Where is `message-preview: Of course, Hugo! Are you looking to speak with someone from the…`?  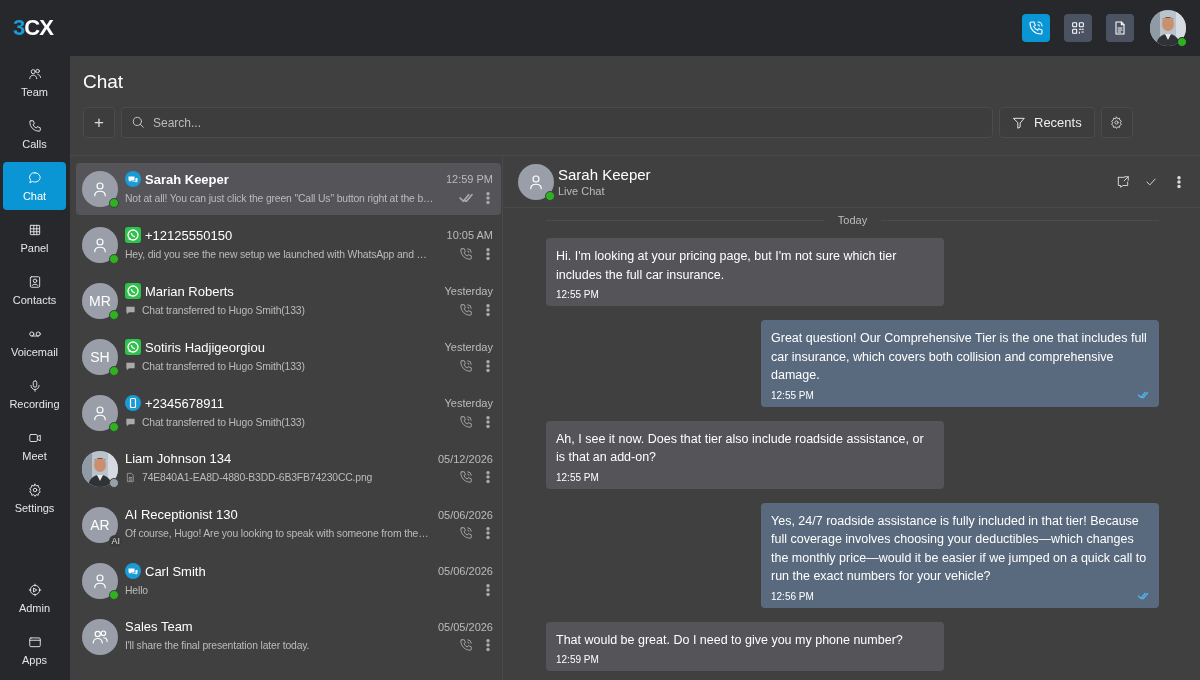
message-preview: Of course, Hugo! Are you looking to speak with someone from the… is located at coordinates (277, 533).